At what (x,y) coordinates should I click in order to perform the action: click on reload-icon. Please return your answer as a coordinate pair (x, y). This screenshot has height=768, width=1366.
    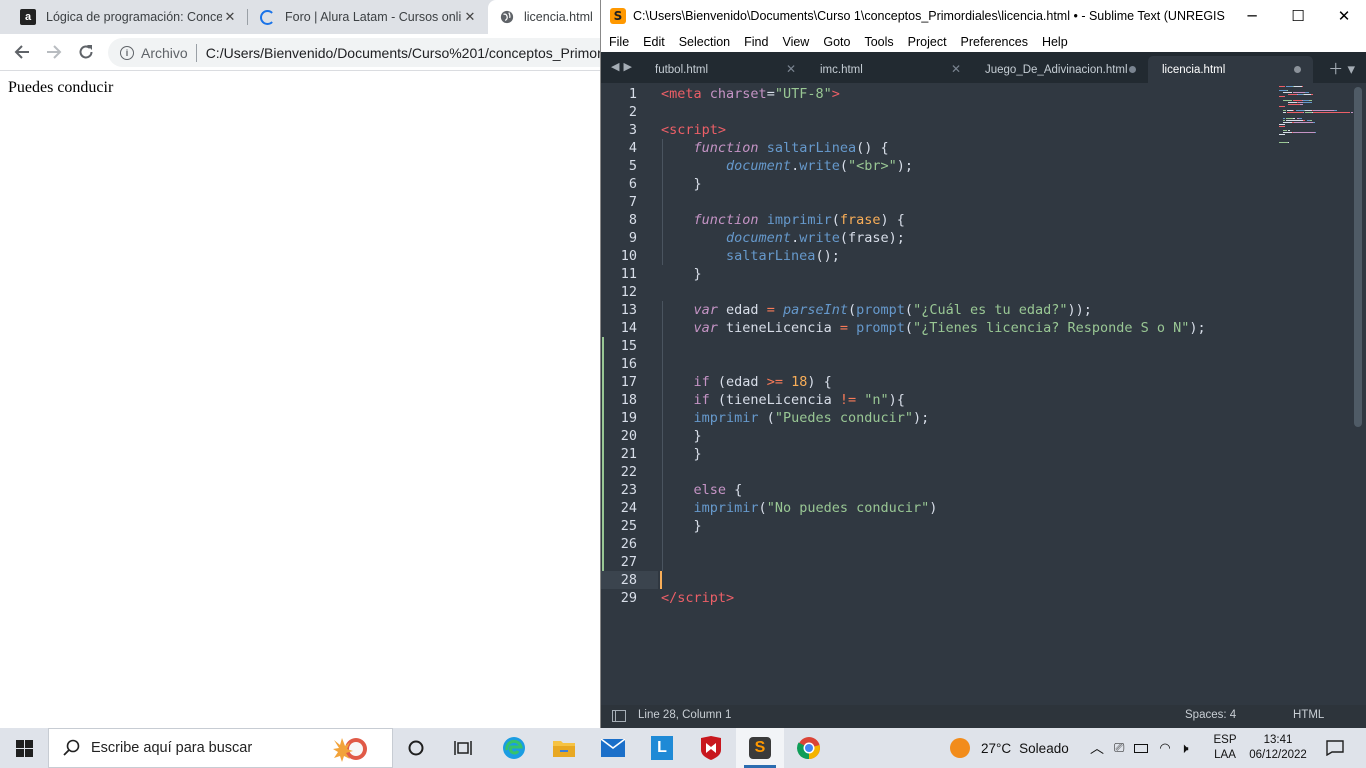
    Looking at the image, I should click on (86, 52).